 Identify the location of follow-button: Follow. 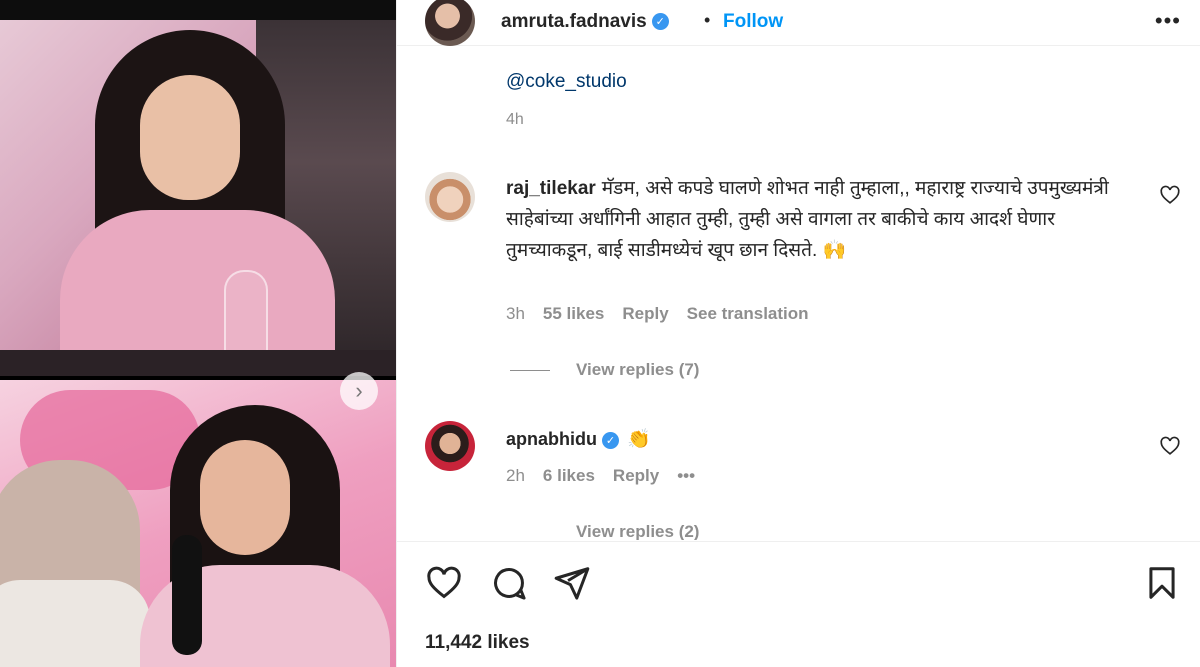
(753, 22).